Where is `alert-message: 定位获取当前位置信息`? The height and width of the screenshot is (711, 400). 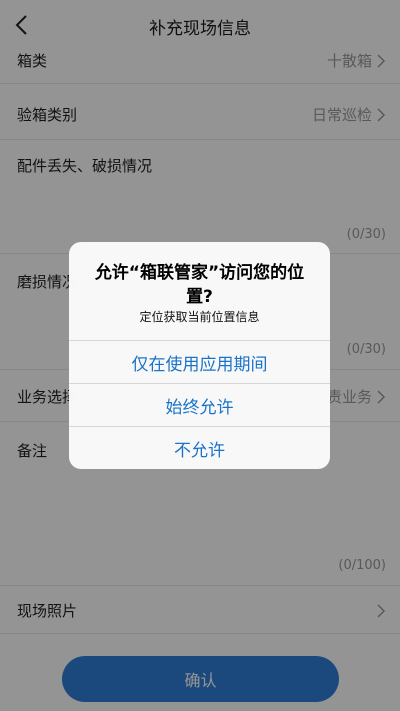
alert-message: 定位获取当前位置信息 is located at coordinates (199, 317).